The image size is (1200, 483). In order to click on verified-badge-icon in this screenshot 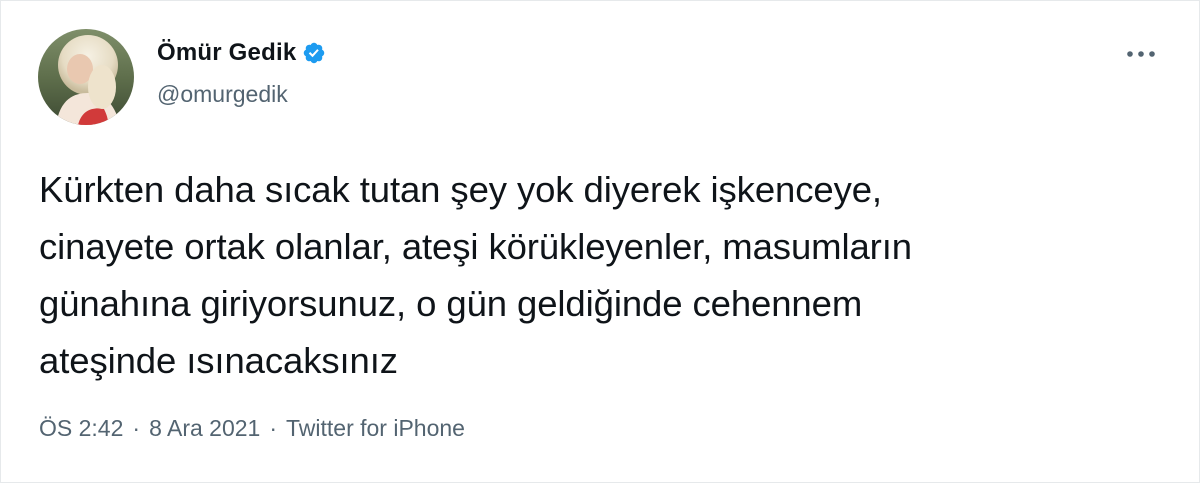, I will do `click(314, 53)`.